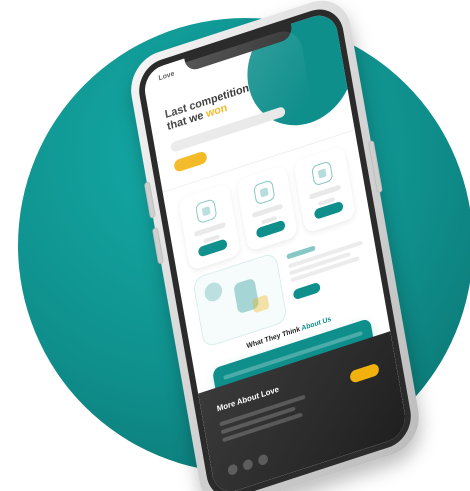 This screenshot has height=491, width=470. I want to click on illustration-box, so click(260, 304).